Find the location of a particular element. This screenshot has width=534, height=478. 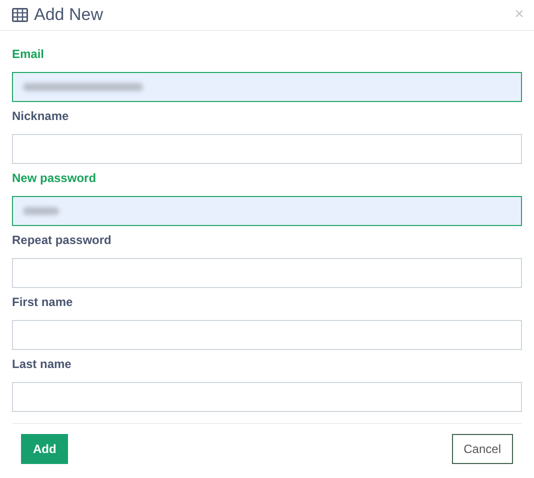

blurred-value is located at coordinates (41, 211).